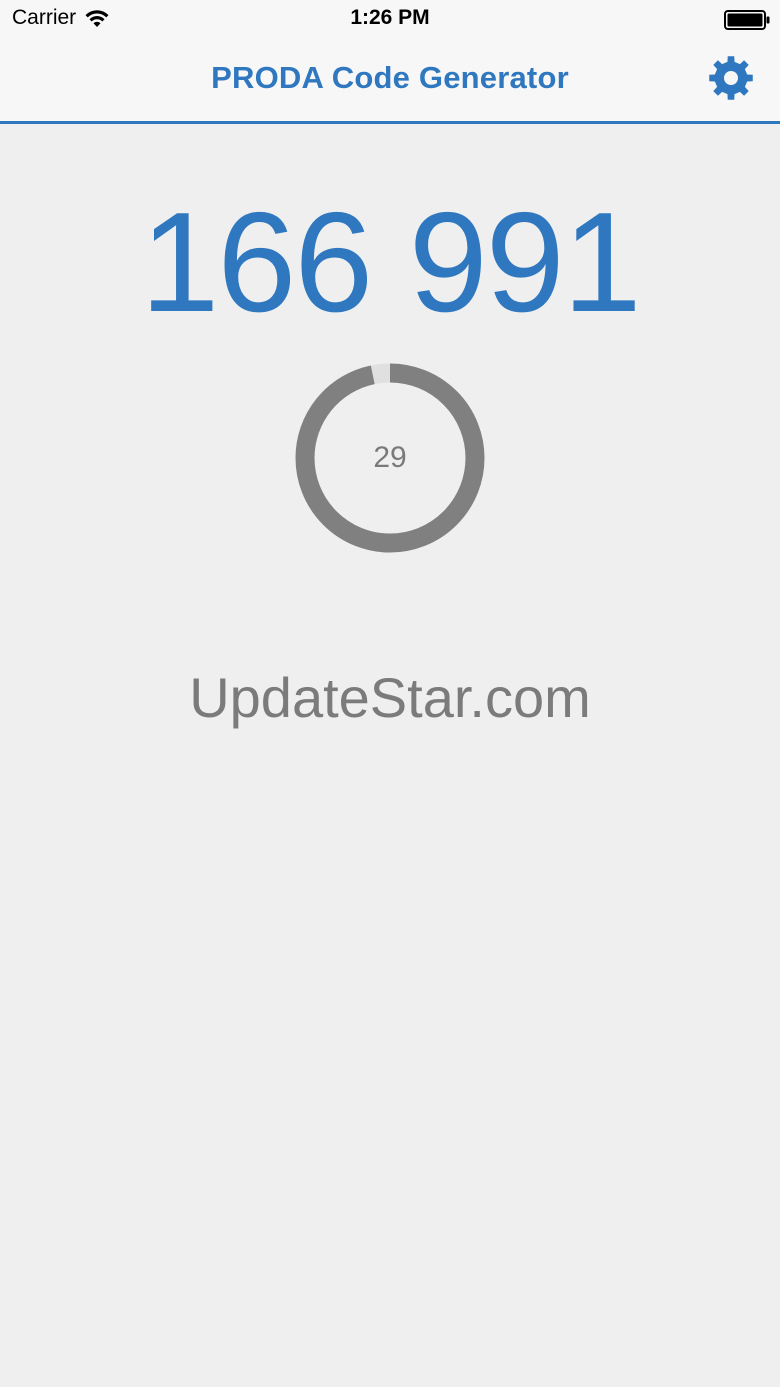 This screenshot has height=1387, width=780. Describe the element at coordinates (390, 262) in the screenshot. I see `generated-code: 166 991` at that location.